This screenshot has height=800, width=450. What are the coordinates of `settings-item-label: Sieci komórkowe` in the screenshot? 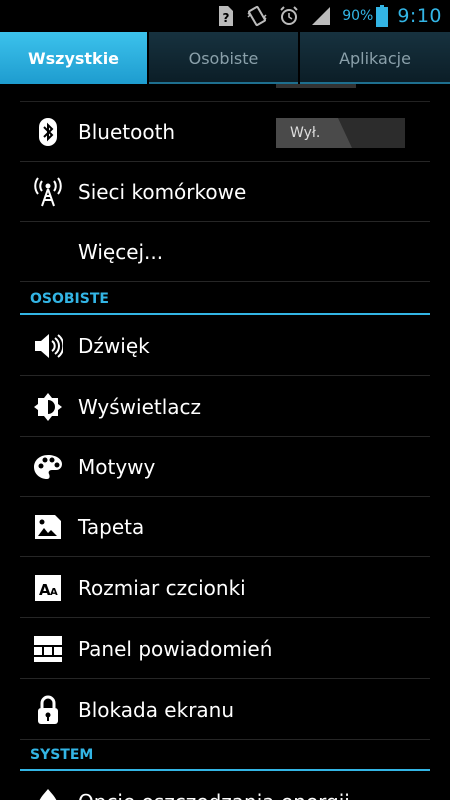 It's located at (162, 191).